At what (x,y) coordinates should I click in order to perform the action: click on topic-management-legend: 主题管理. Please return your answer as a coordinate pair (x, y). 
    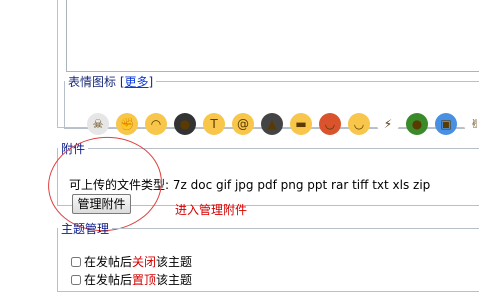
    Looking at the image, I should click on (85, 229).